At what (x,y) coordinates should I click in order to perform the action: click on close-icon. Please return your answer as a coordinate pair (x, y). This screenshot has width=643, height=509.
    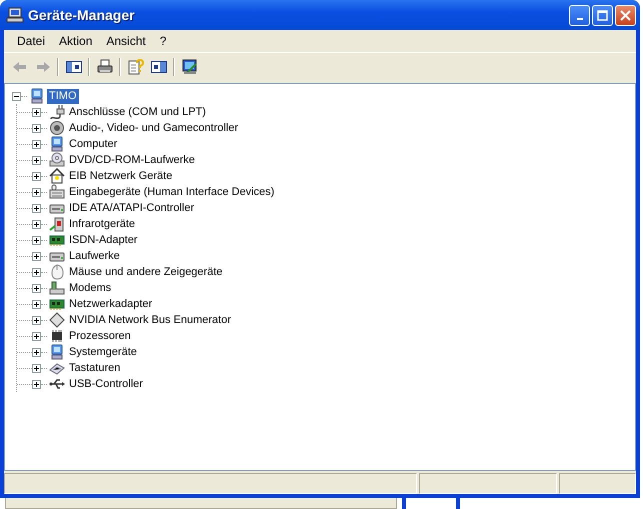
    Looking at the image, I should click on (625, 15).